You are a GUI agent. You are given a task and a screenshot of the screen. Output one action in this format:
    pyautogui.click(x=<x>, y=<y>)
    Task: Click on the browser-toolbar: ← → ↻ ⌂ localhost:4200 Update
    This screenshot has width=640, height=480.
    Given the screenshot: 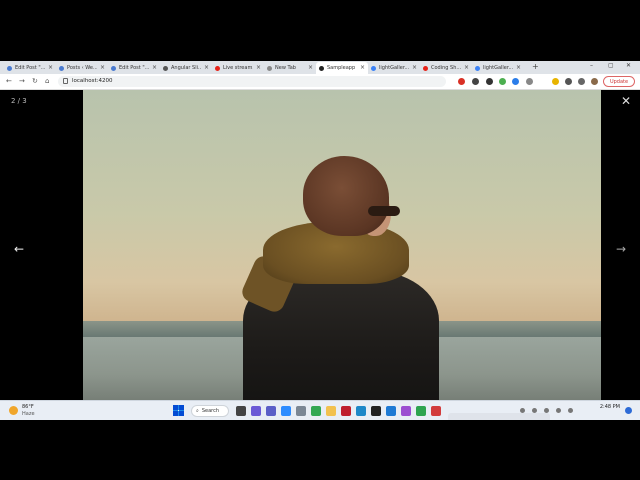 What is the action you would take?
    pyautogui.click(x=320, y=82)
    